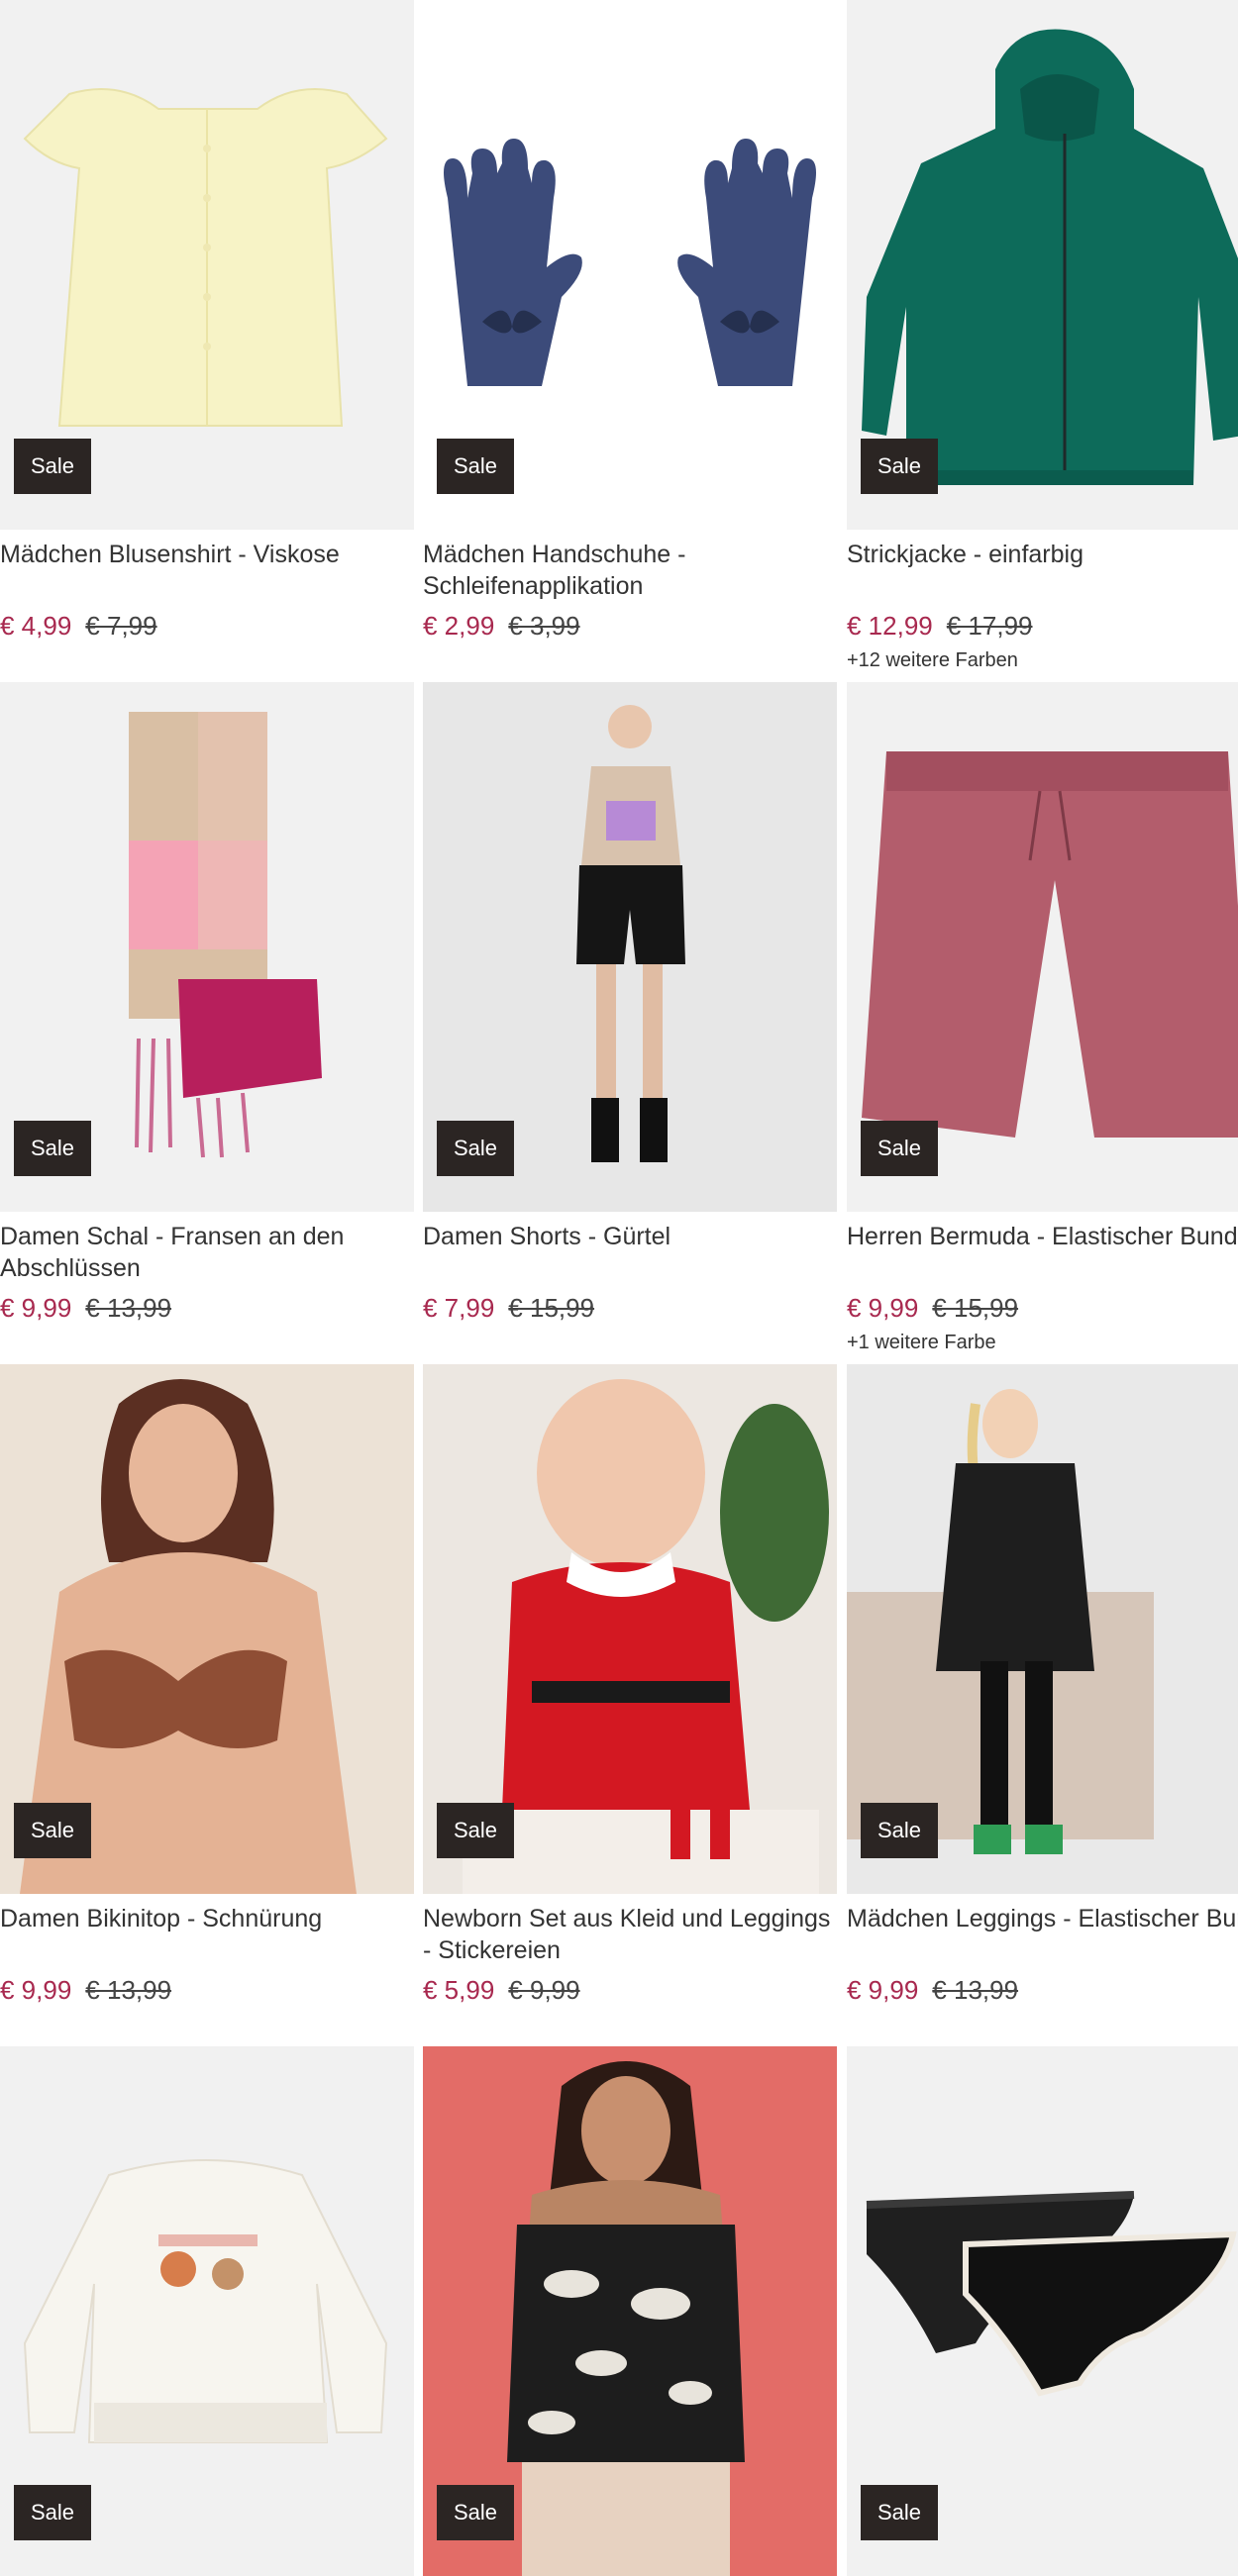  What do you see at coordinates (1042, 1236) in the screenshot?
I see `product-title: Herren Bermuda - Elastischer Bund` at bounding box center [1042, 1236].